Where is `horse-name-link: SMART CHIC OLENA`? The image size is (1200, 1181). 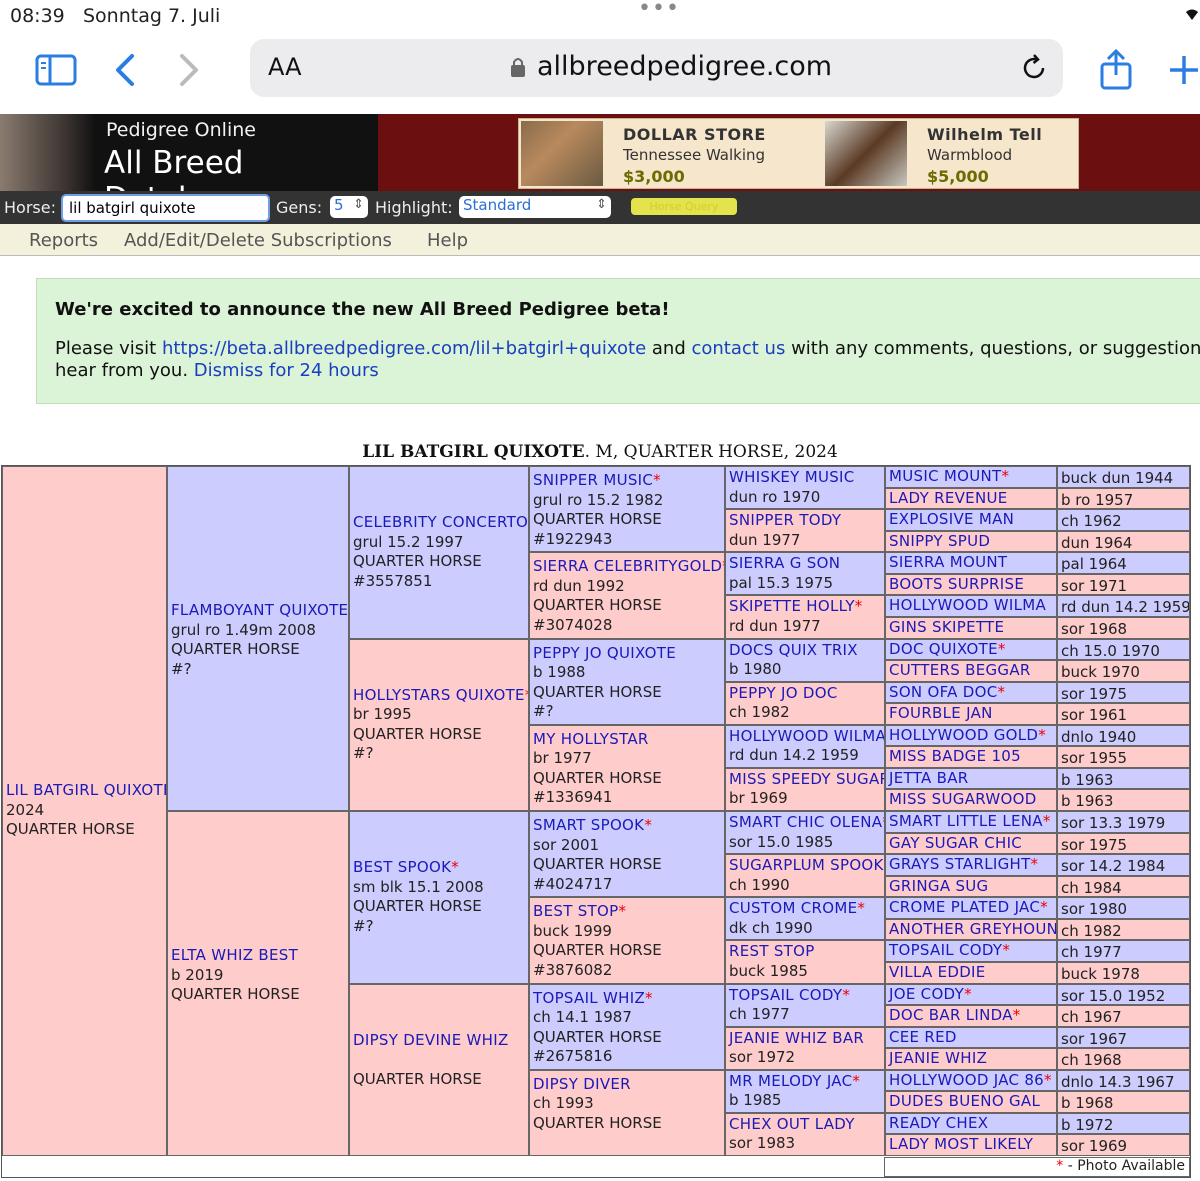 horse-name-link: SMART CHIC OLENA is located at coordinates (805, 822).